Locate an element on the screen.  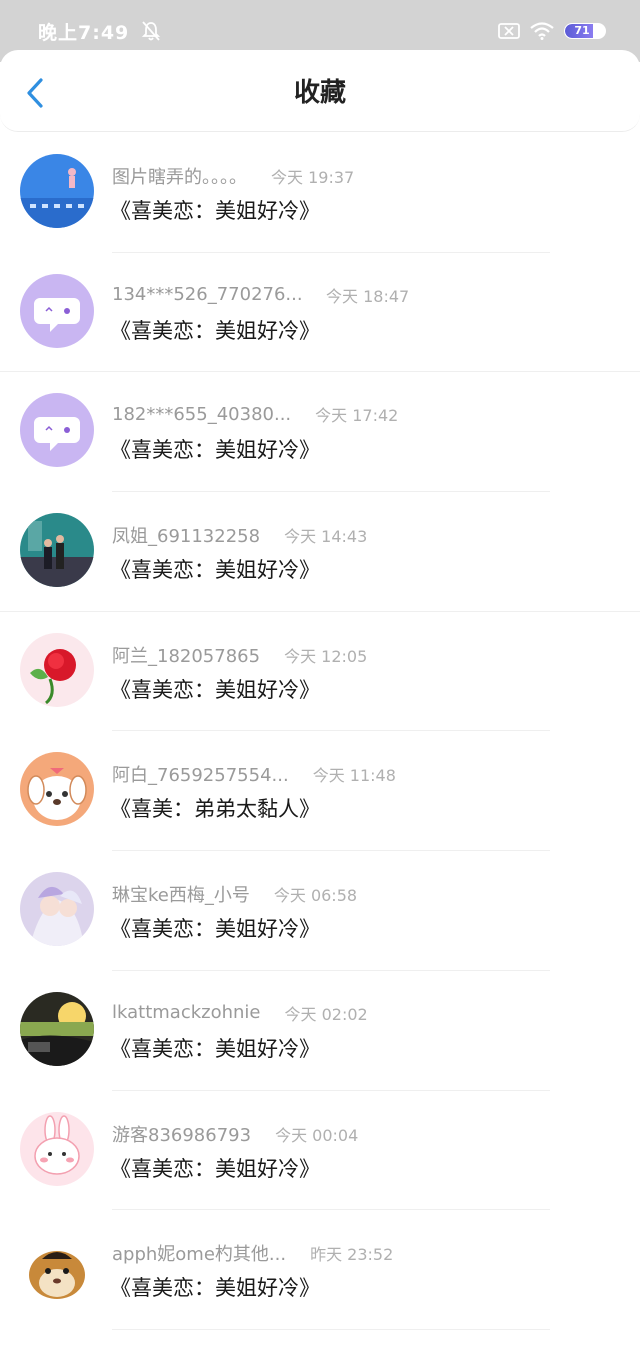
status-icons: 71 is located at coordinates (552, 31).